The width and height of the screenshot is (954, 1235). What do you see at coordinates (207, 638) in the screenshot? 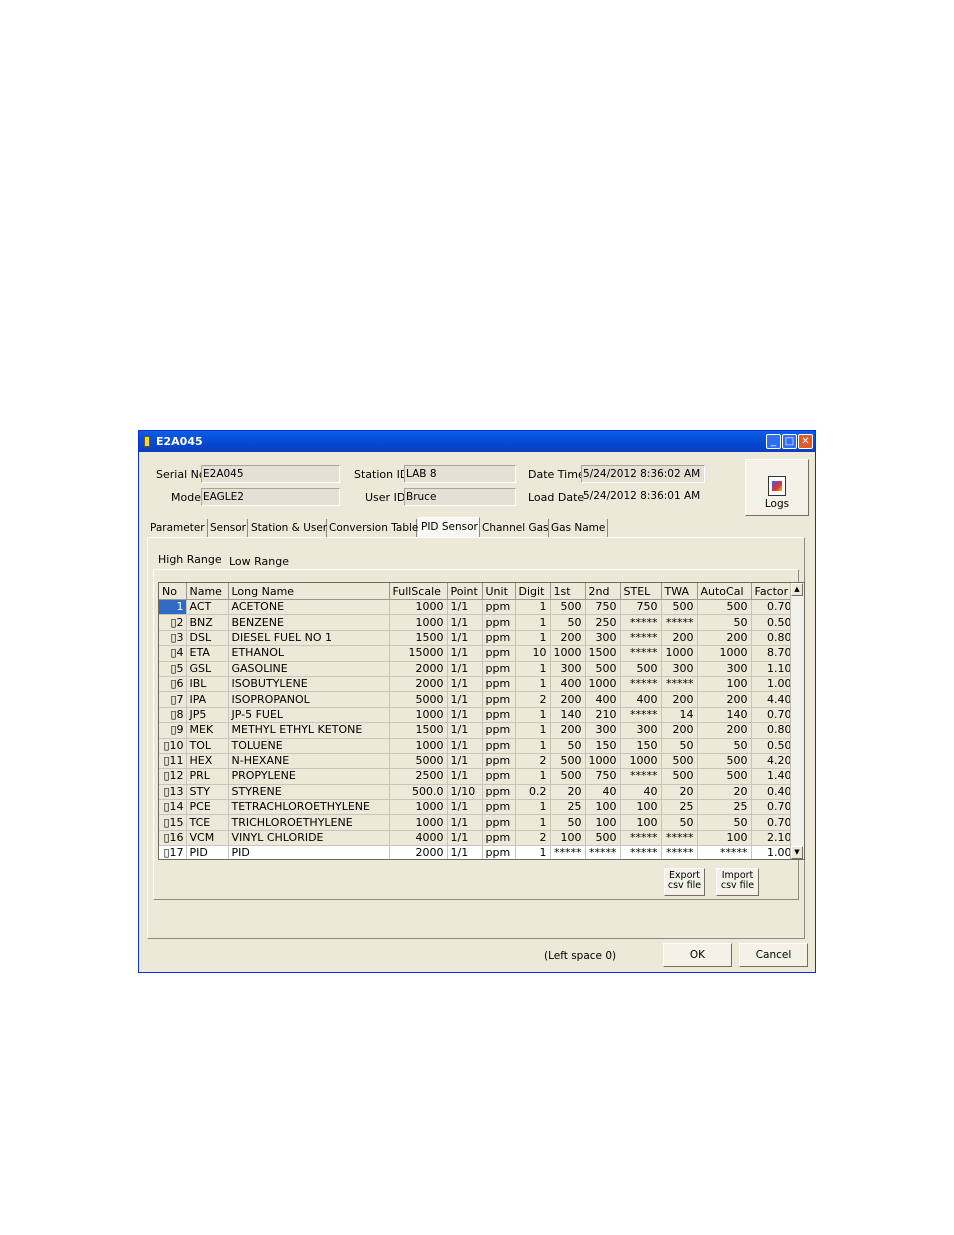
I see `cell-name: DSL` at bounding box center [207, 638].